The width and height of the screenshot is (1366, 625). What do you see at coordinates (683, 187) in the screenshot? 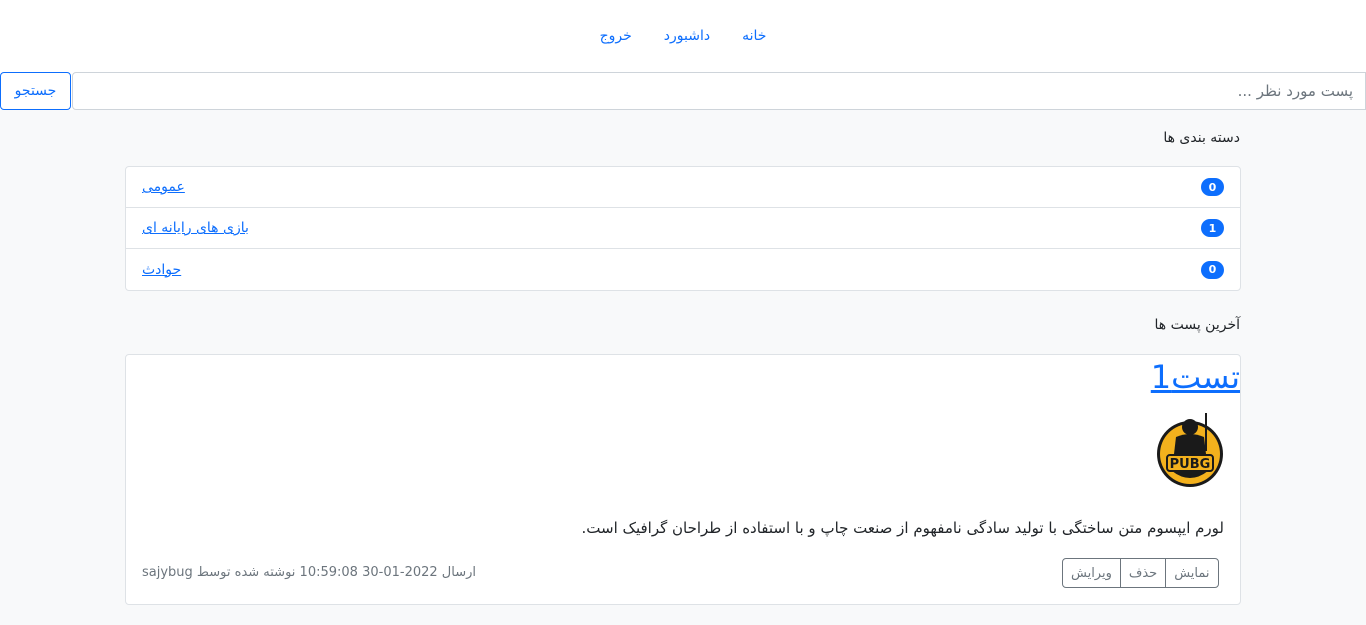
I see `list-item: عمومی 0` at bounding box center [683, 187].